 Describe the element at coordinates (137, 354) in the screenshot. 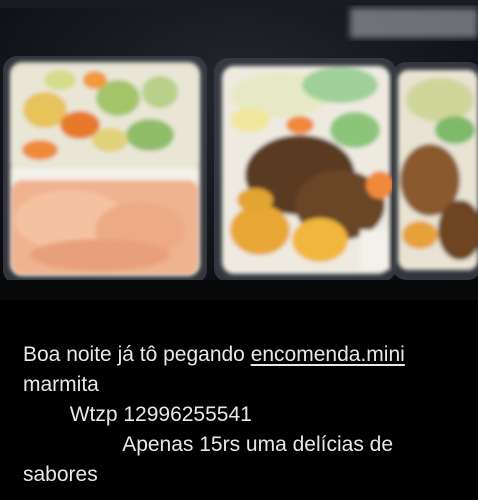

I see `caption-line-start: Boa noite já tô pegando` at that location.